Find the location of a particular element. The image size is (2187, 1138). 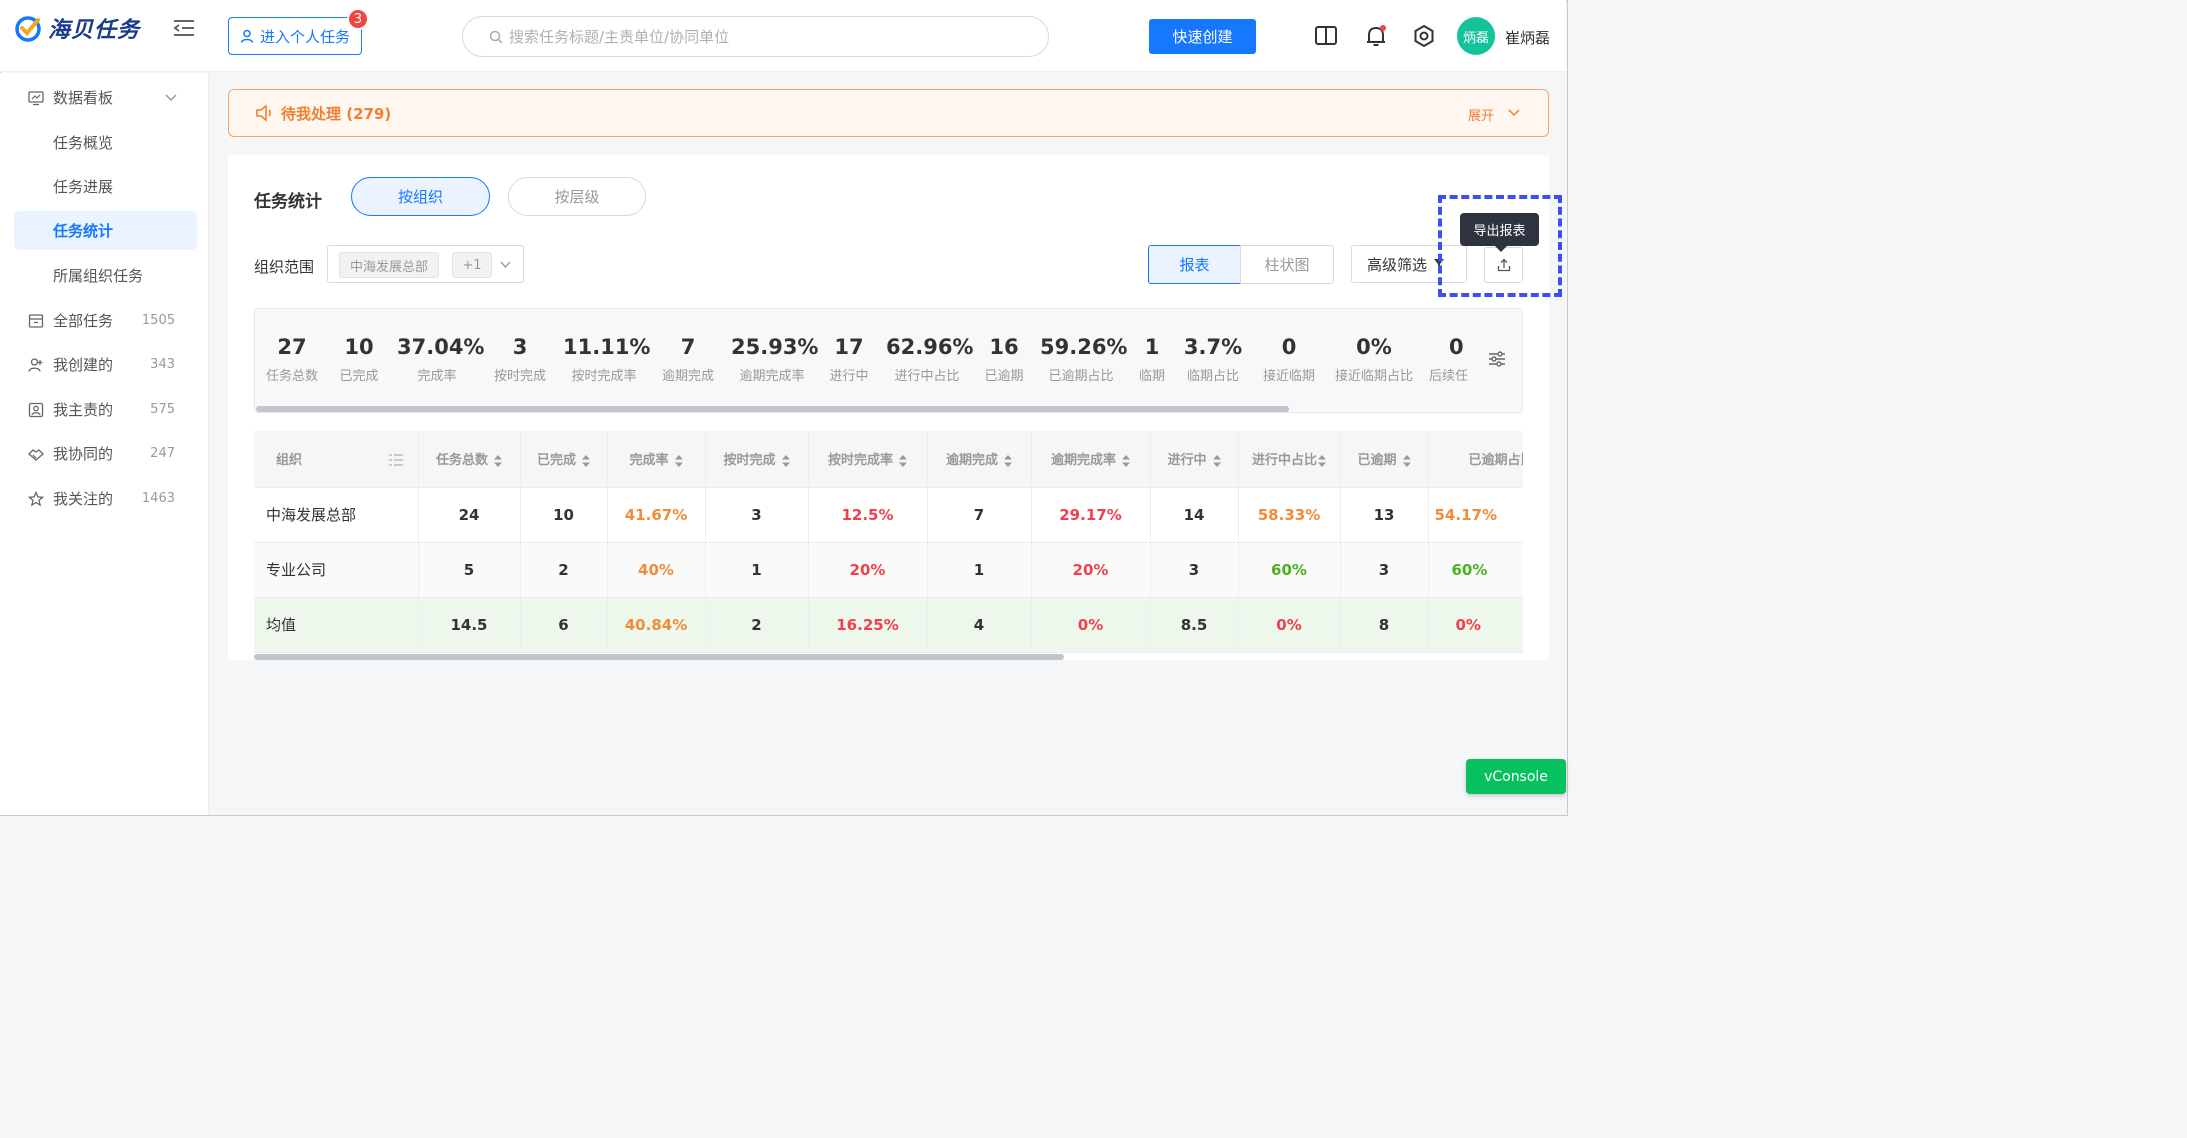

notification-badge: 3 is located at coordinates (358, 19).